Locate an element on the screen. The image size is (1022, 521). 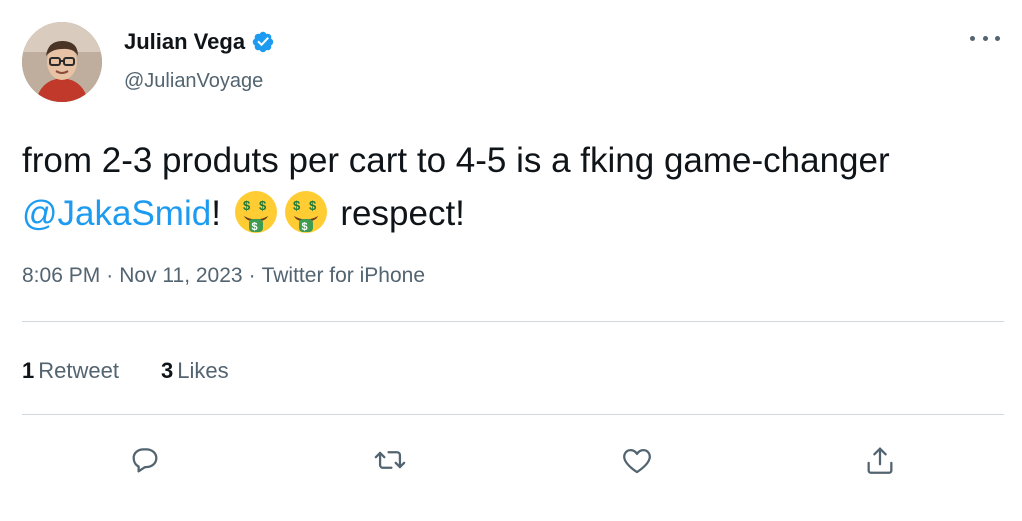
author-name: Julian Vega is located at coordinates (199, 42).